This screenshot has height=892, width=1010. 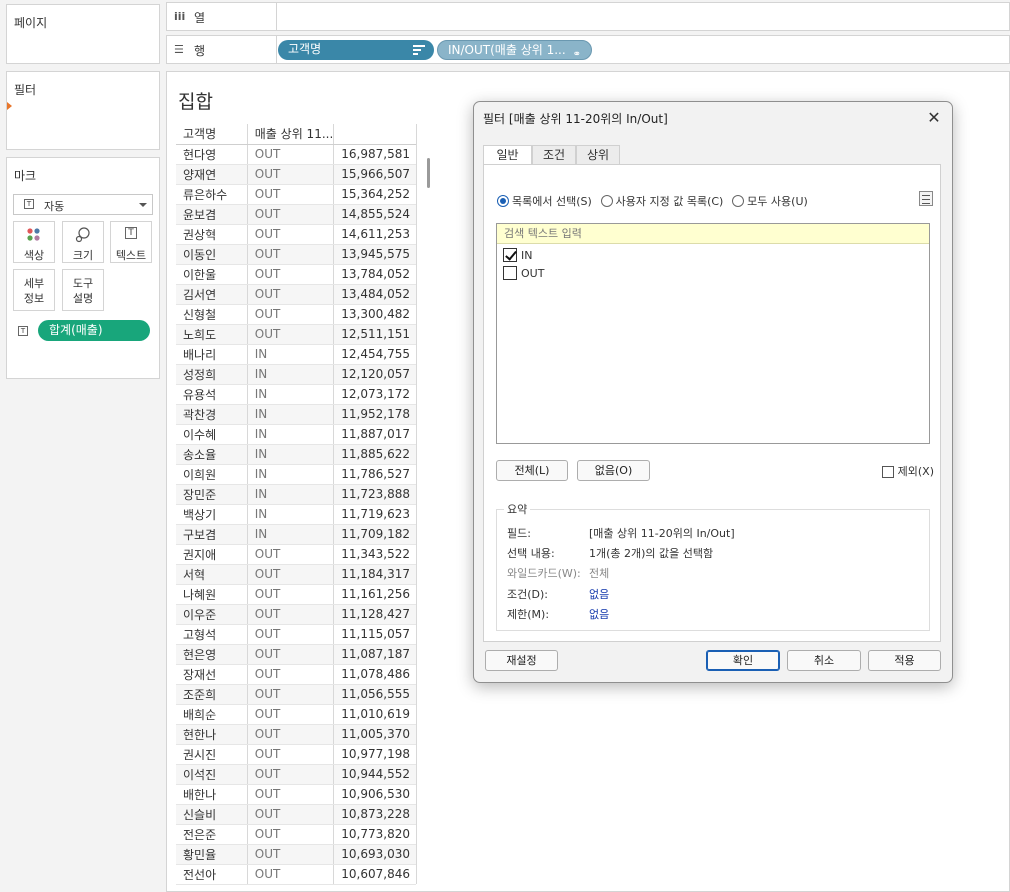 I want to click on table-row: 권시진 OUT 10,977,198, so click(x=296, y=754).